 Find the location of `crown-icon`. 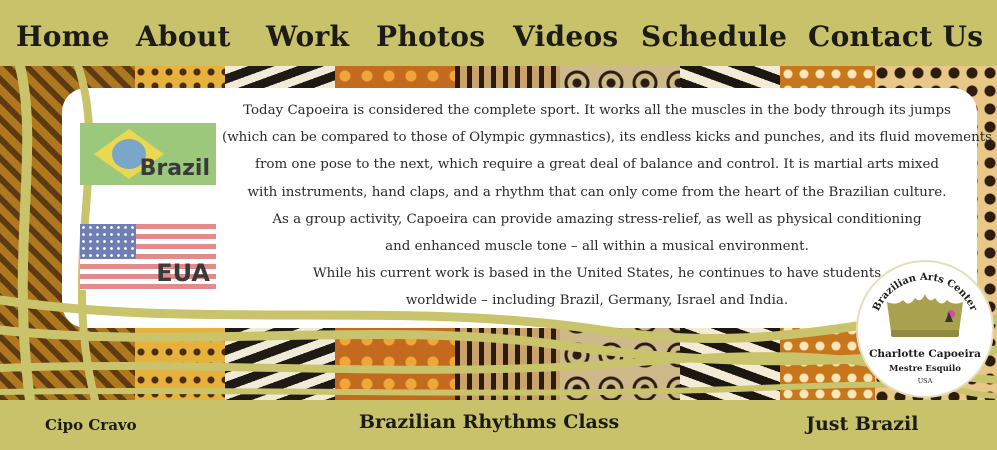

crown-icon is located at coordinates (925, 315).